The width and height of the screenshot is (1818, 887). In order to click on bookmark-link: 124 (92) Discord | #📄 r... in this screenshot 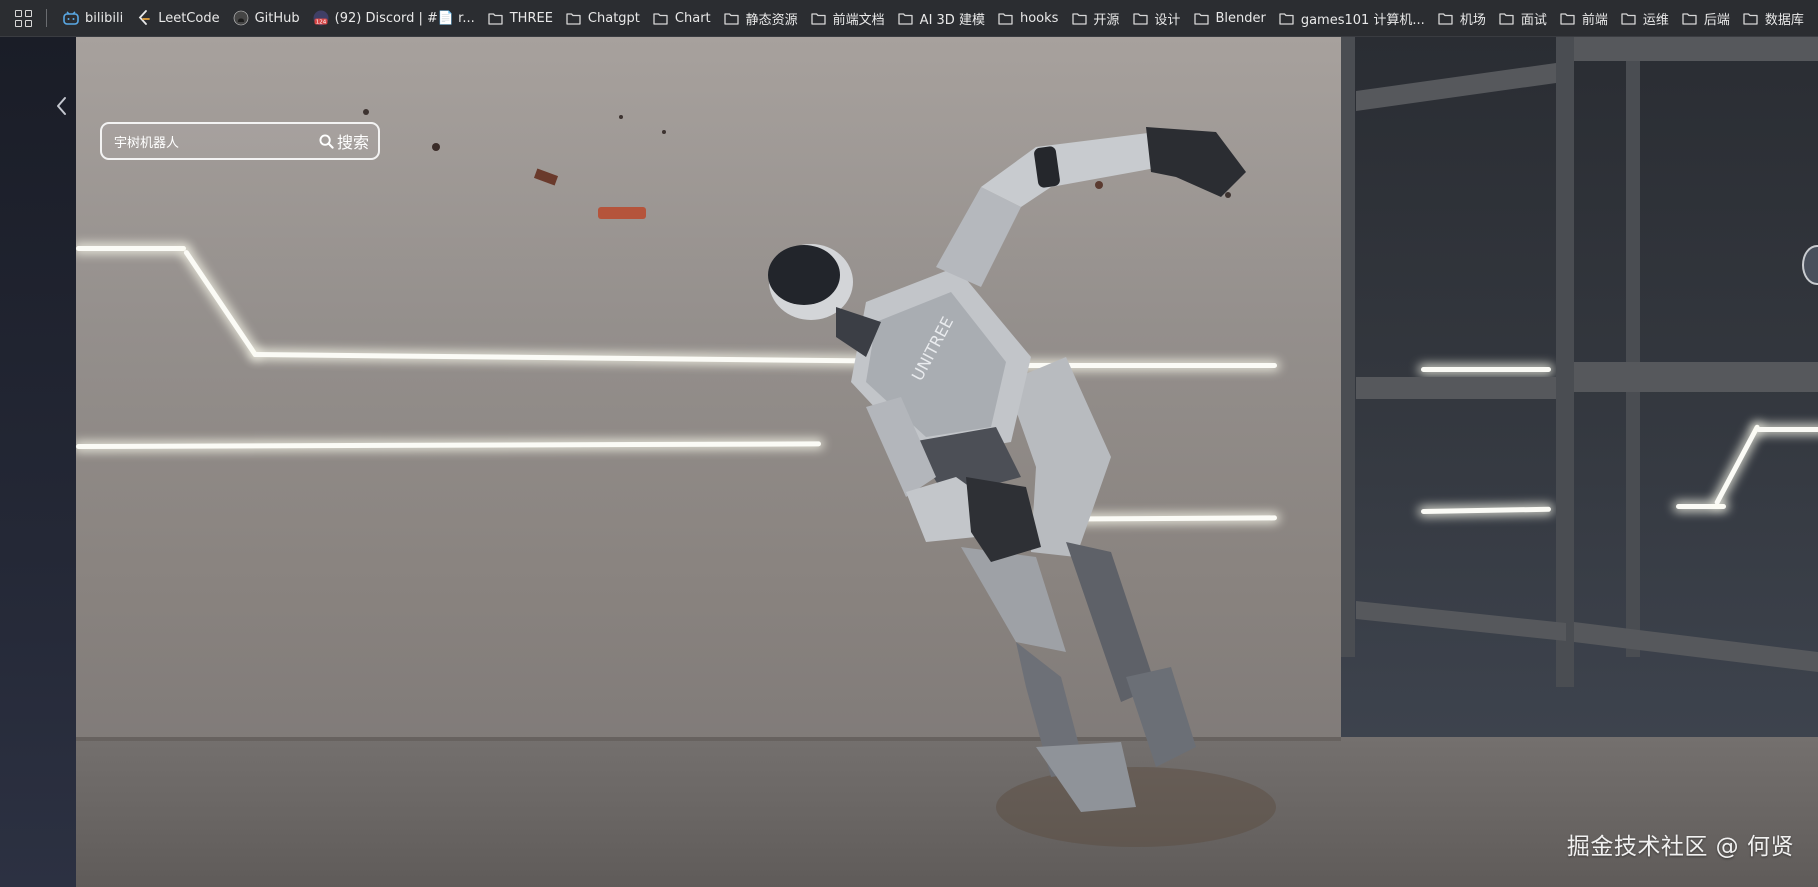, I will do `click(394, 18)`.